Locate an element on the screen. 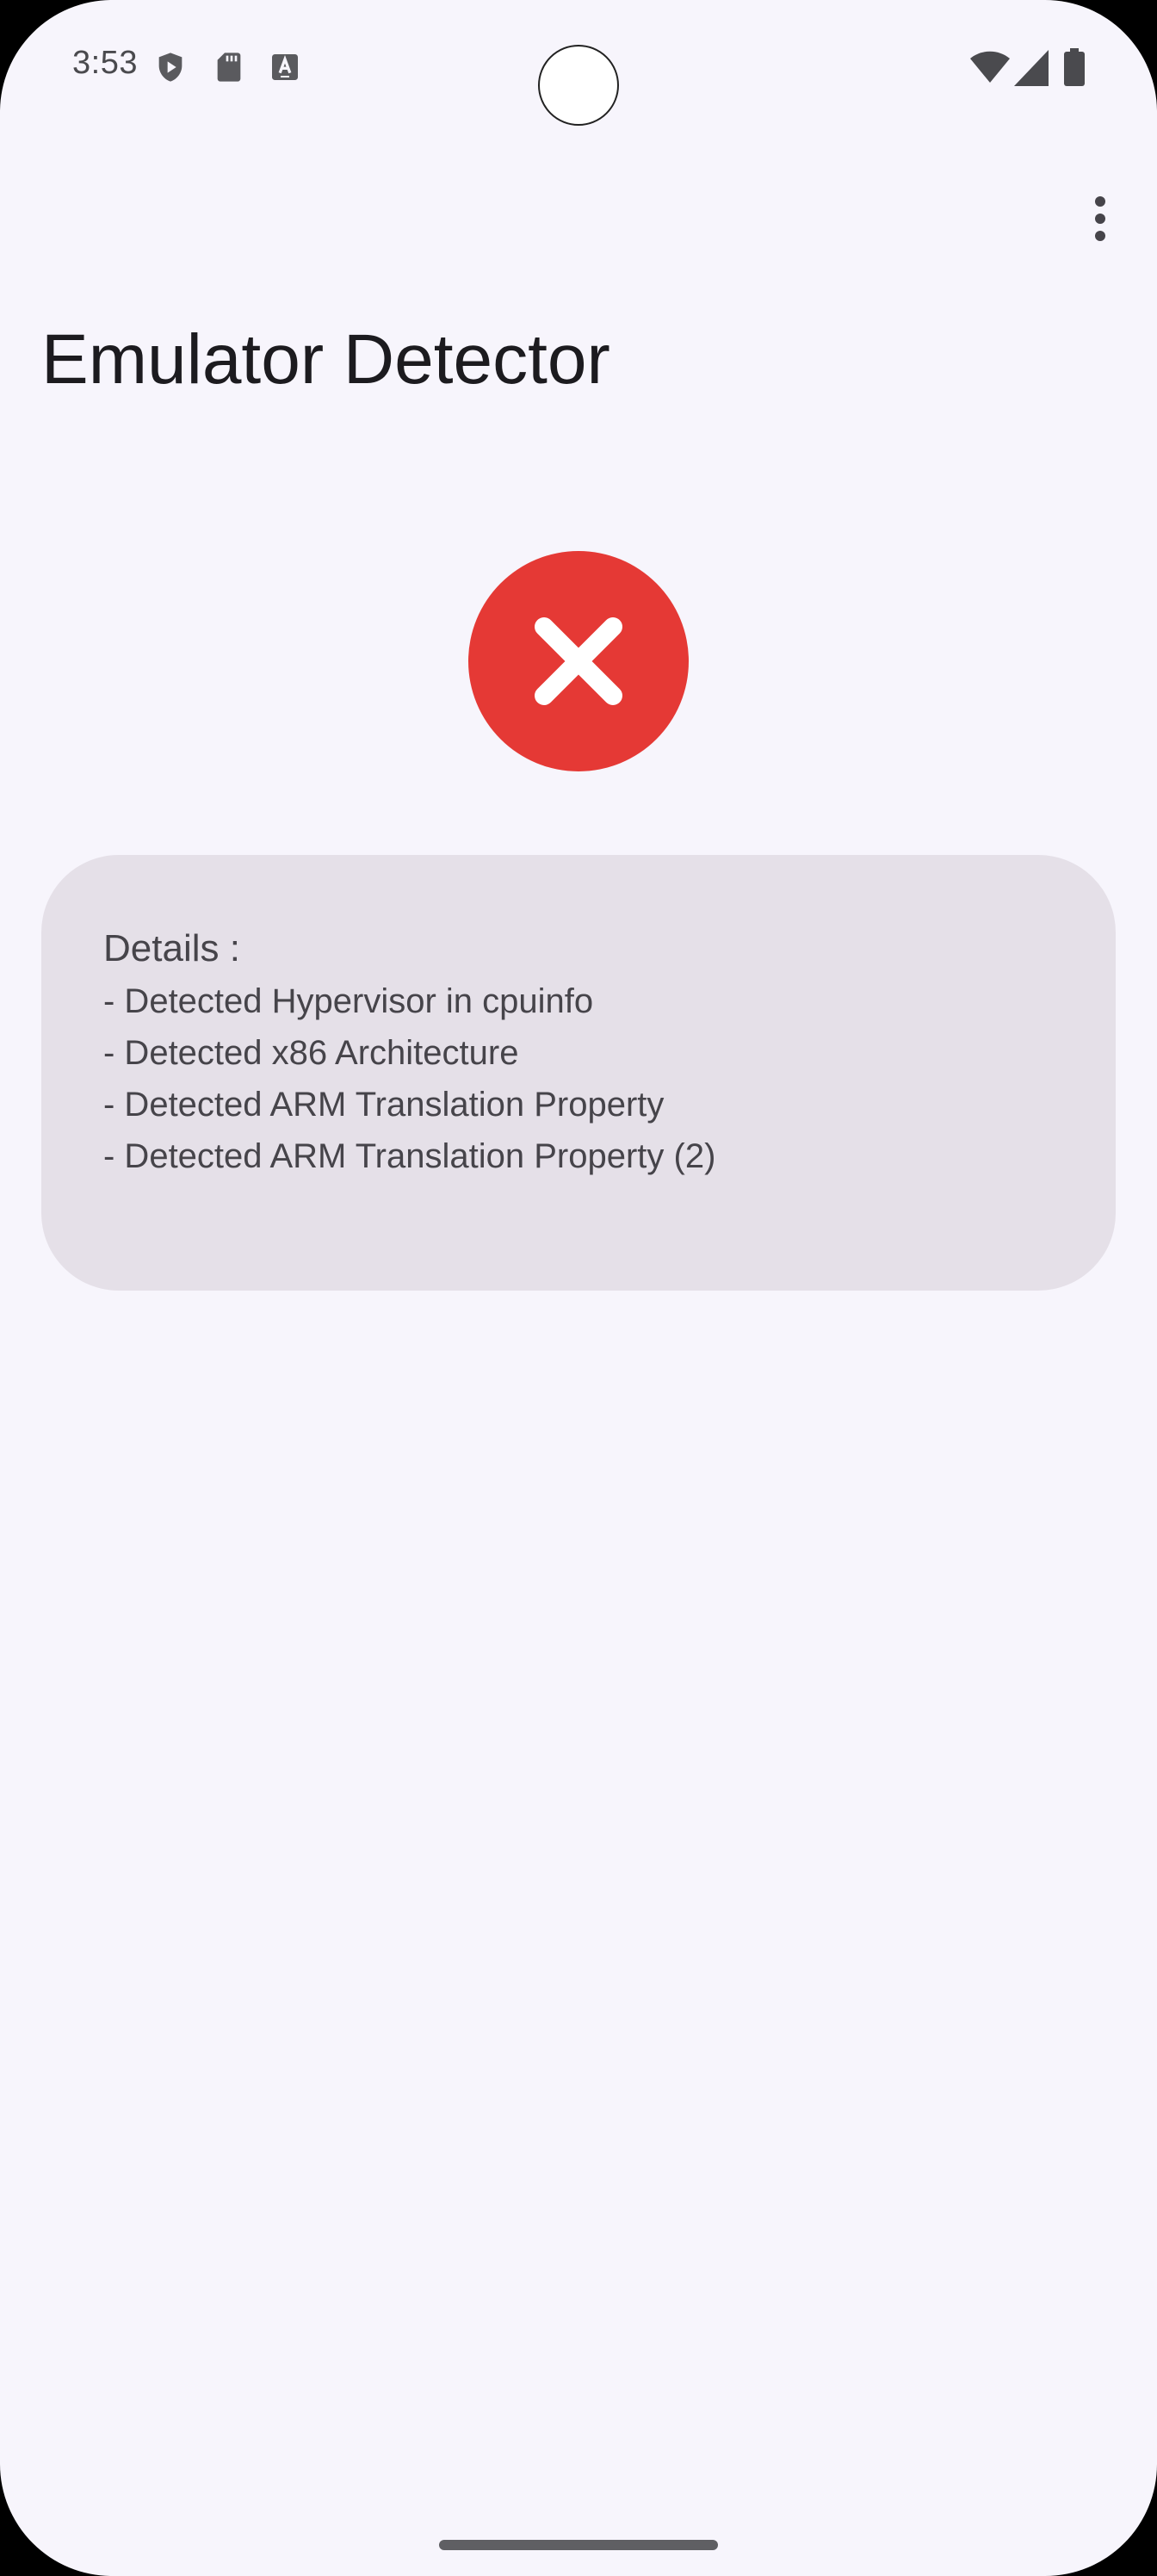  gesture-nav-handle is located at coordinates (579, 2545).